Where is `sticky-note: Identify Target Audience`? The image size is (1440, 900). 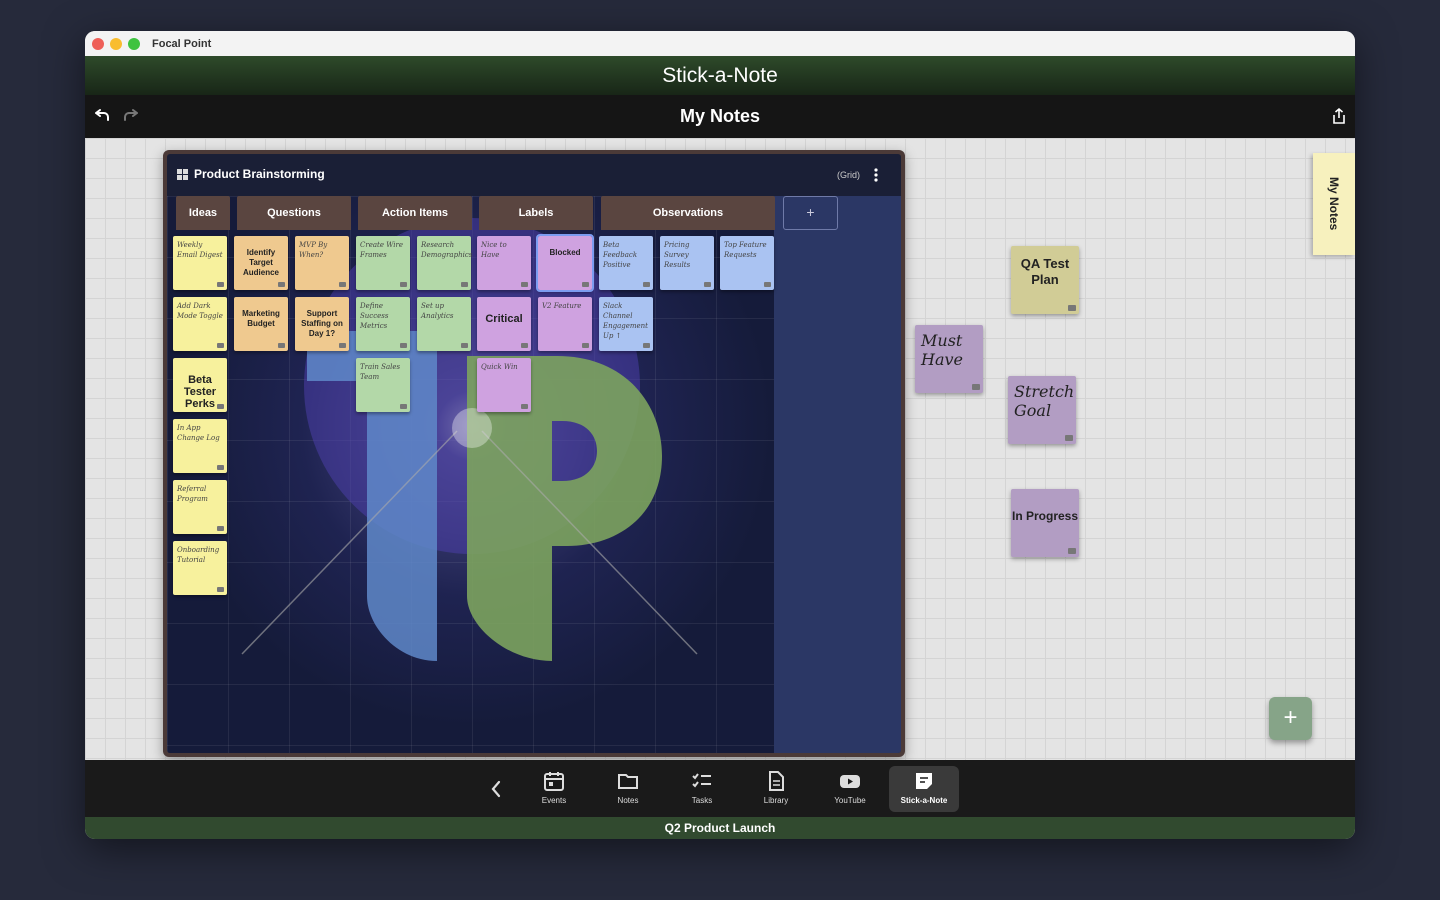
sticky-note: Identify Target Audience is located at coordinates (261, 263).